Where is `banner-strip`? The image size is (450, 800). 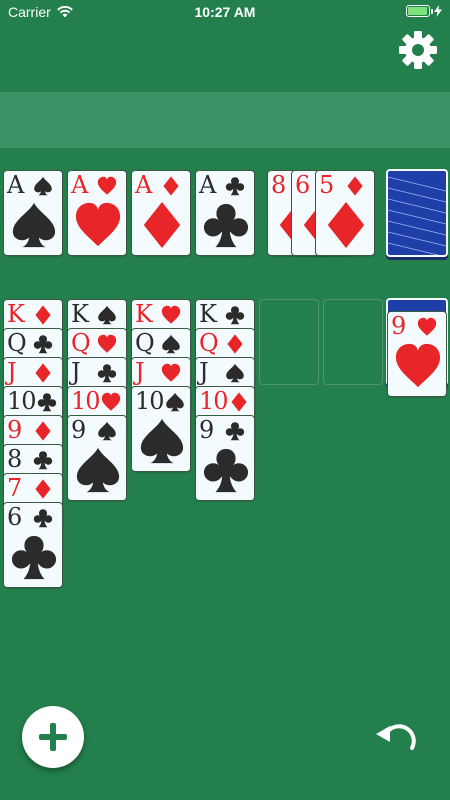 banner-strip is located at coordinates (225, 120).